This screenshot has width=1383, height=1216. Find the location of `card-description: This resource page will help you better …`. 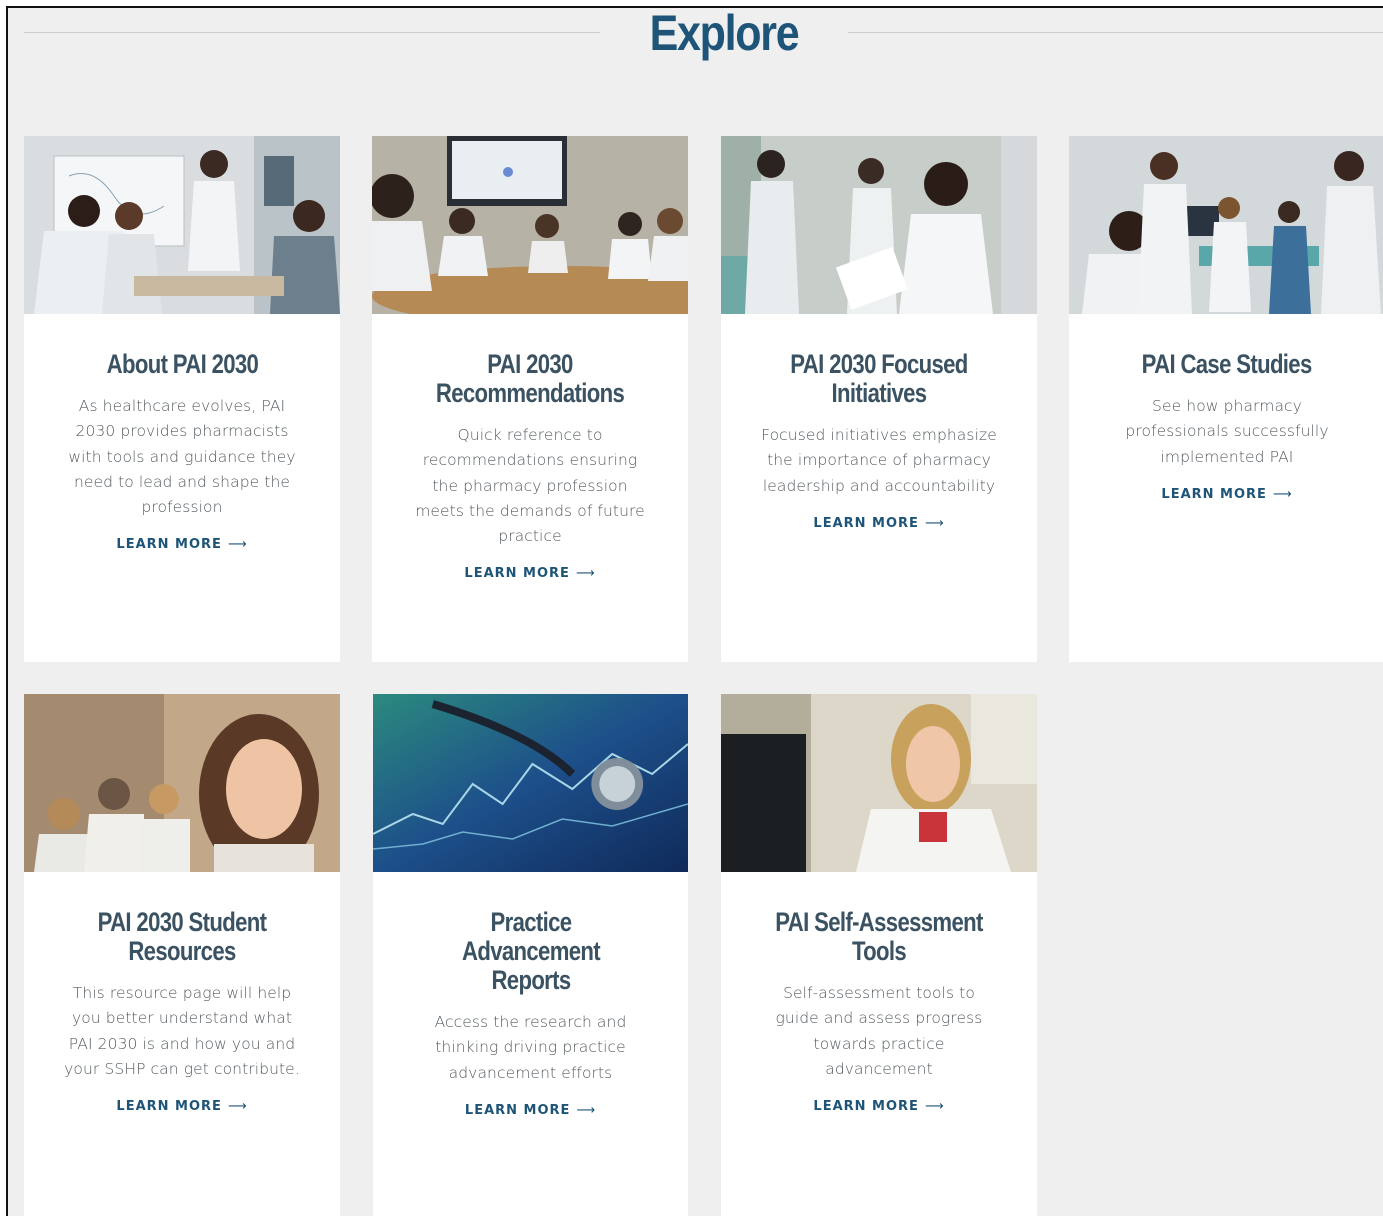

card-description: This resource page will help you better … is located at coordinates (182, 1031).